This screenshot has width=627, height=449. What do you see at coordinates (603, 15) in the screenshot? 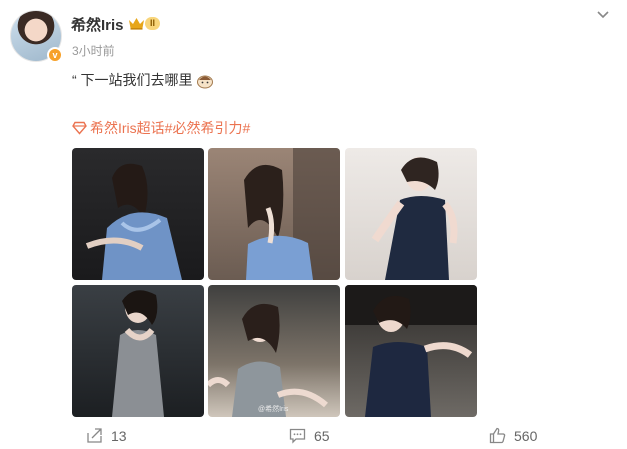
I see `chevron-down-icon` at bounding box center [603, 15].